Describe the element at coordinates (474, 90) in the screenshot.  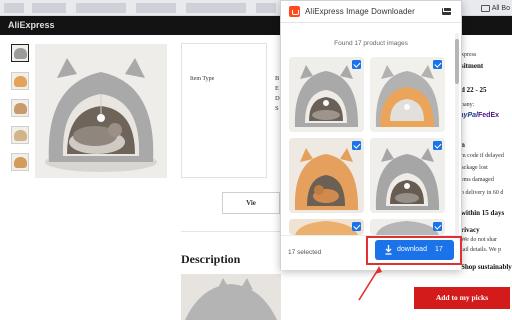
I see `delivery-dates: d 22 - 25` at that location.